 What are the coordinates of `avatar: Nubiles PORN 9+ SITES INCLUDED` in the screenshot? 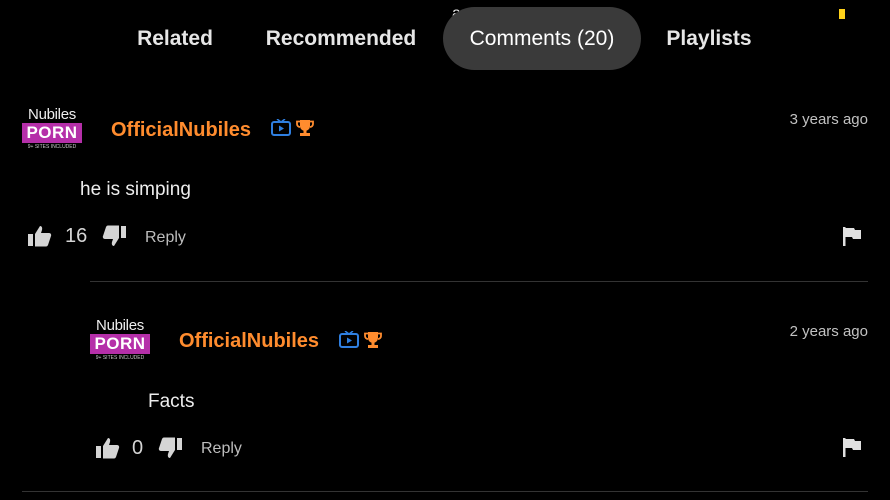 It's located at (120, 342).